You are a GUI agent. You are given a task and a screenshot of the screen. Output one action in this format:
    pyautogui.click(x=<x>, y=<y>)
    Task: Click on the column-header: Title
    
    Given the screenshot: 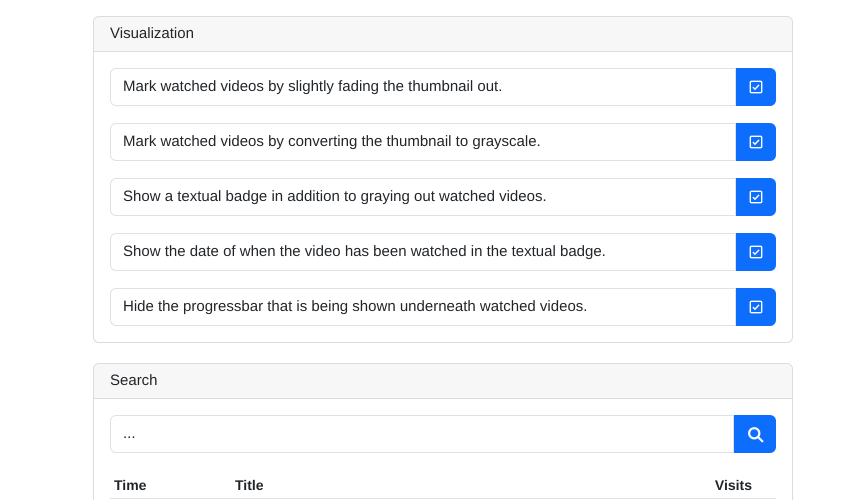 What is the action you would take?
    pyautogui.click(x=249, y=485)
    